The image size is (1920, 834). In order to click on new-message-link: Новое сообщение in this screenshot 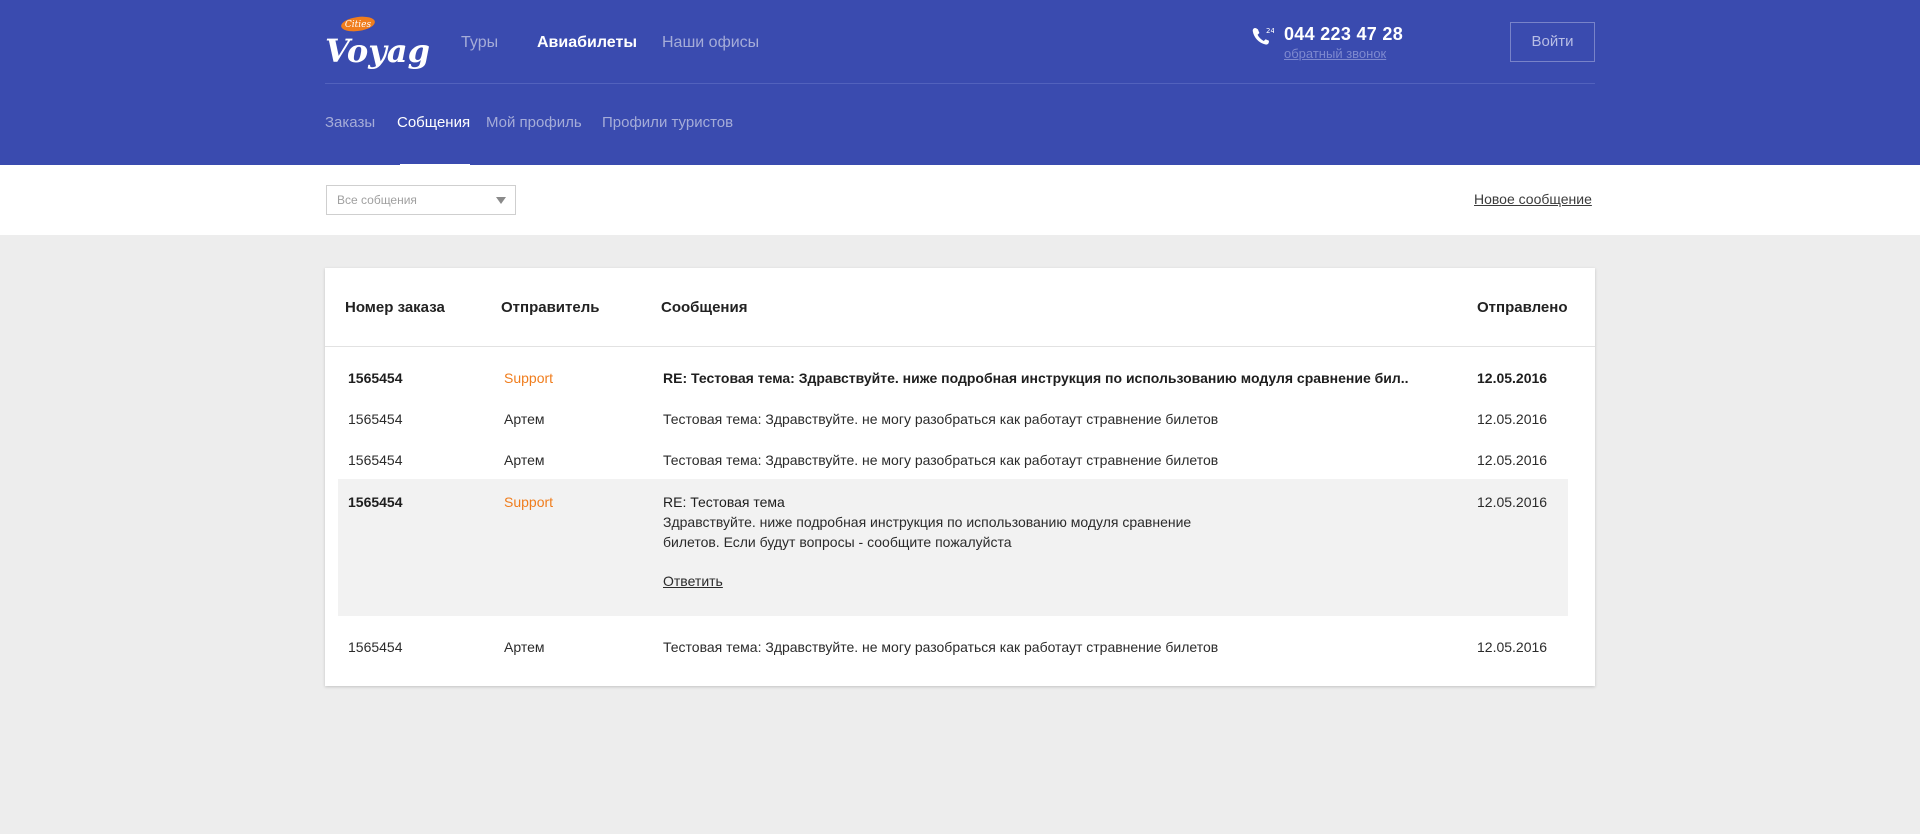, I will do `click(1533, 199)`.